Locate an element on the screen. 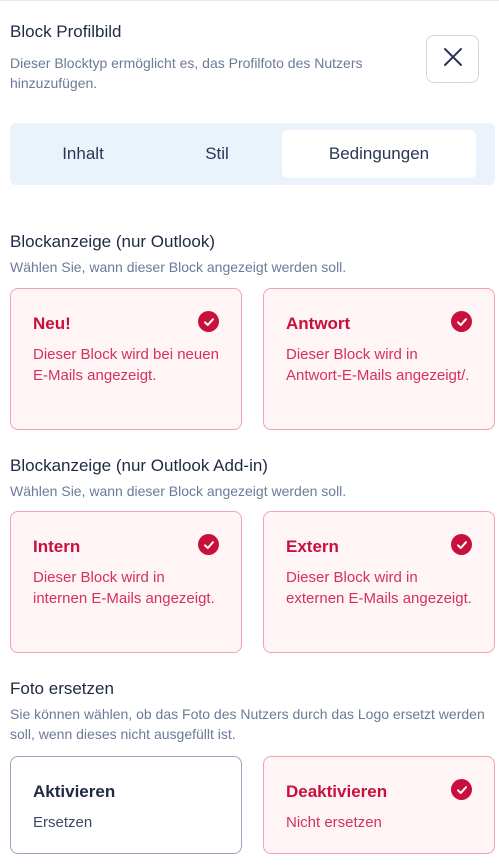 The height and width of the screenshot is (868, 499). option-title: Extern is located at coordinates (312, 546).